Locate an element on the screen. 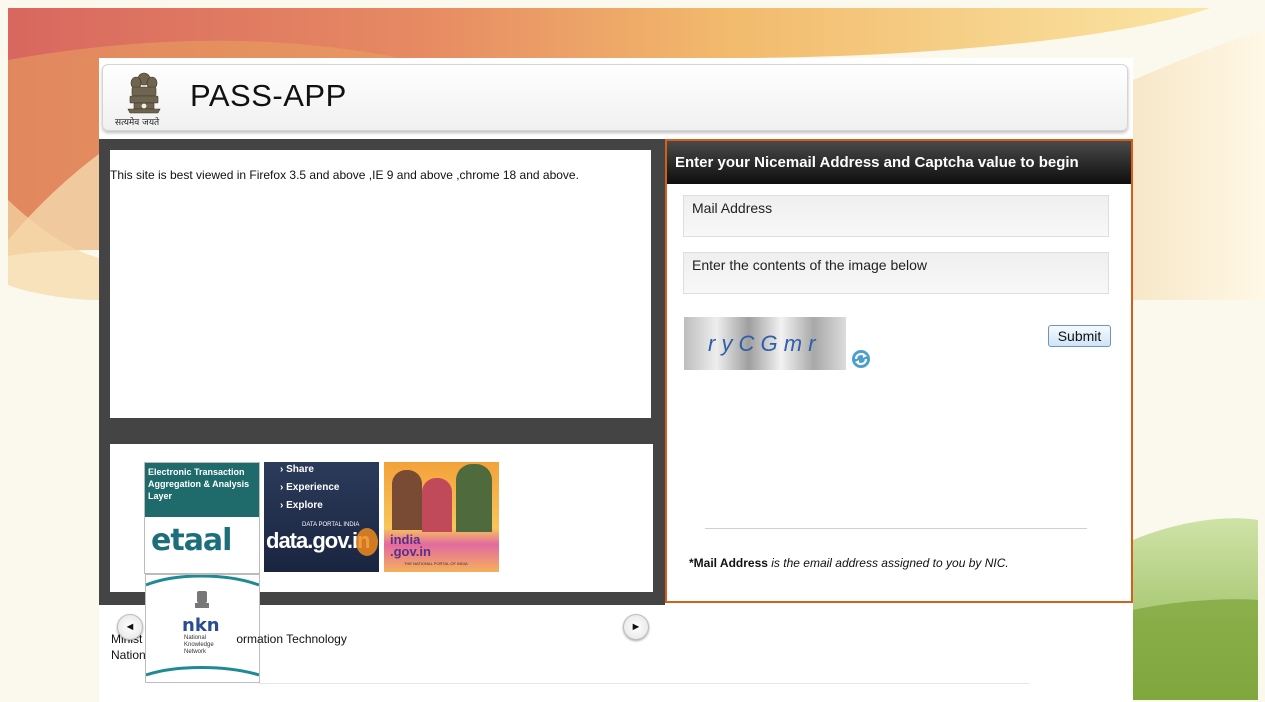 This screenshot has height=702, width=1265. footer-divider is located at coordinates (644, 683).